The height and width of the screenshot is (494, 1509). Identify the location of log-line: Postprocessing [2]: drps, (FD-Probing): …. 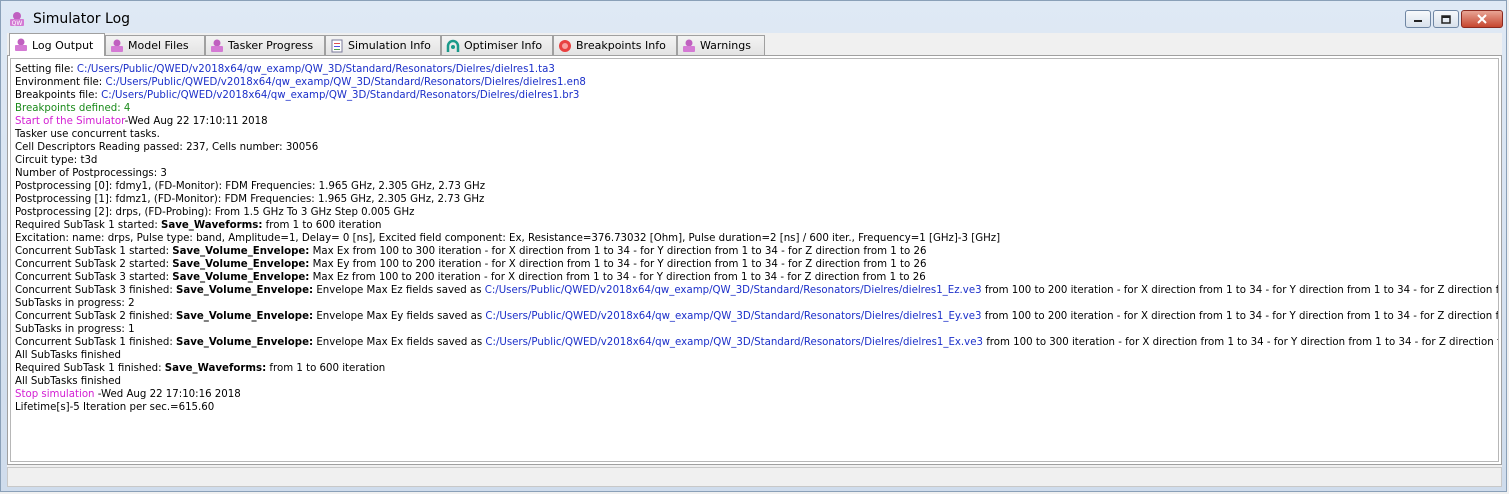
(215, 212).